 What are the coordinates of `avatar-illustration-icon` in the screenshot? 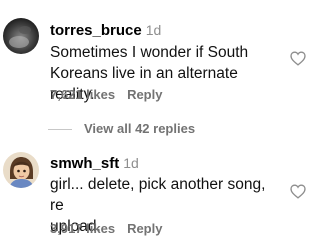 It's located at (21, 170).